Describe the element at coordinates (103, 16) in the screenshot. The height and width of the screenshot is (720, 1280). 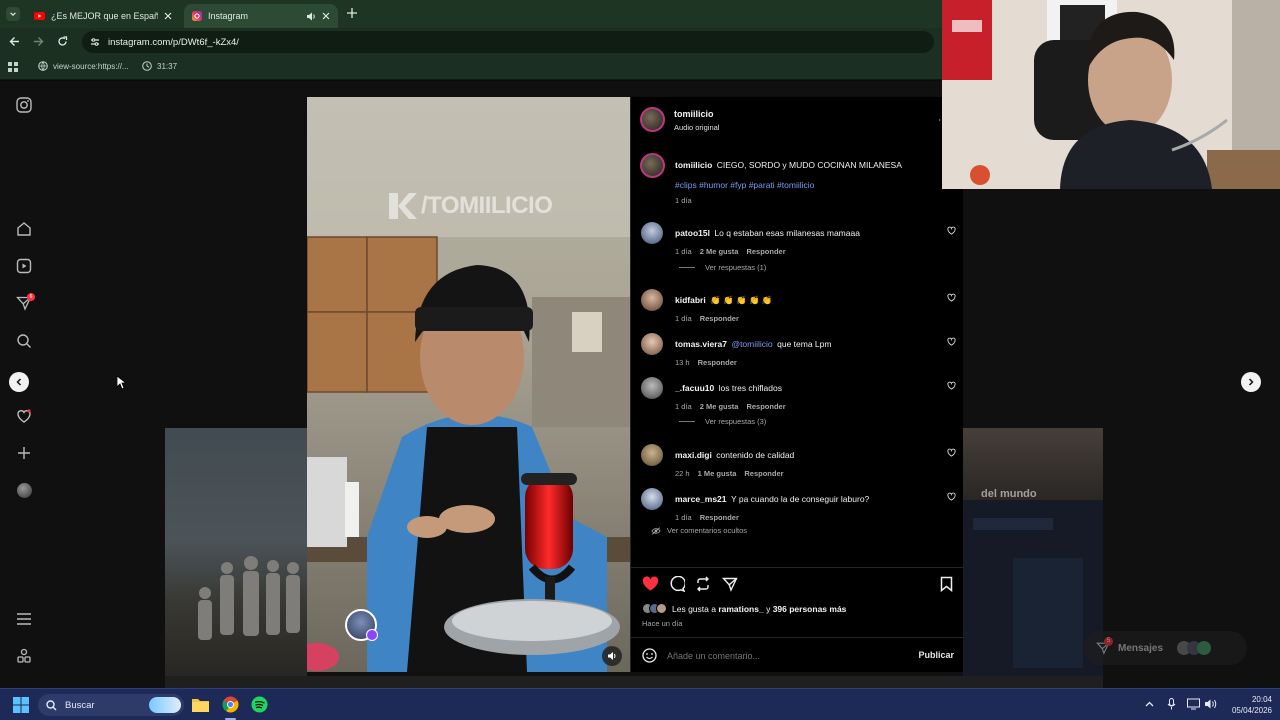
I see `tab-youtube: ¿Es MEJOR que en España? esu` at that location.